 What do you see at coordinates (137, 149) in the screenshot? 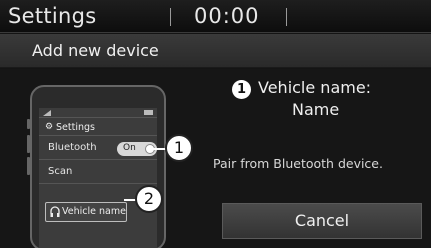
I see `bluetooth-toggle: On` at bounding box center [137, 149].